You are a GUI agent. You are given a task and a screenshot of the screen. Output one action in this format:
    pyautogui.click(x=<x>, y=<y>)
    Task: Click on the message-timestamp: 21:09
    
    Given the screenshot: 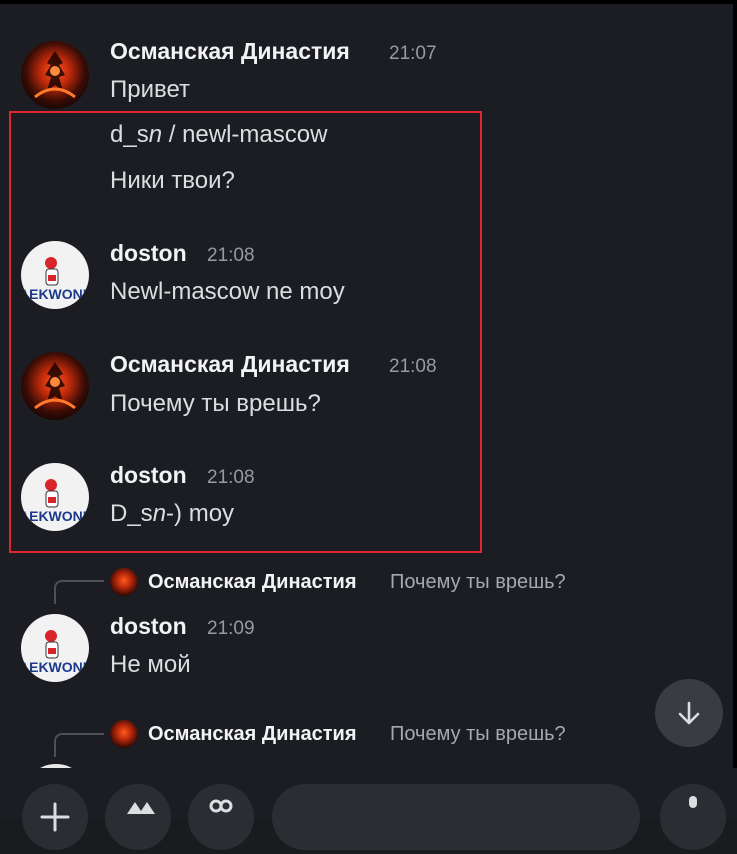 What is the action you would take?
    pyautogui.click(x=231, y=628)
    